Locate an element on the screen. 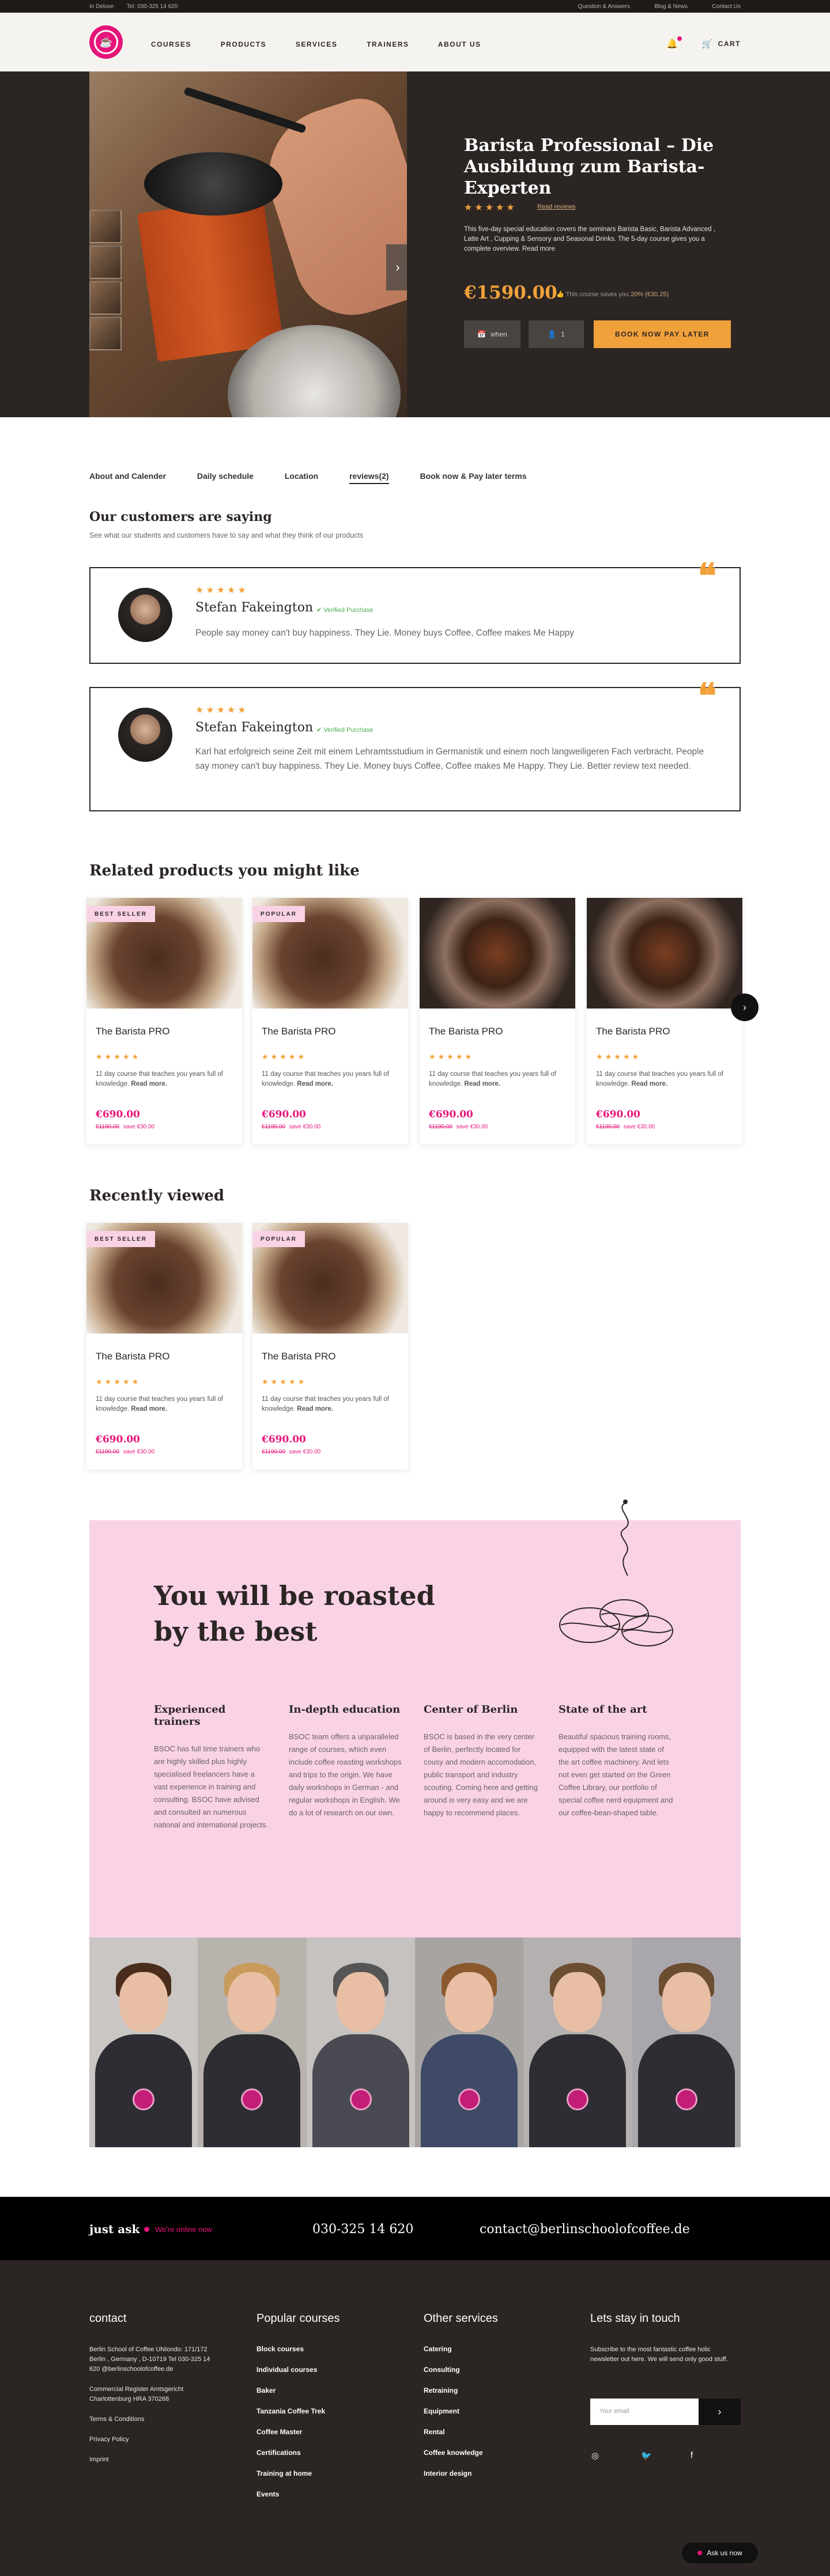 This screenshot has width=830, height=2576. book-now-button: BOOK NOW PAY LATER is located at coordinates (662, 334).